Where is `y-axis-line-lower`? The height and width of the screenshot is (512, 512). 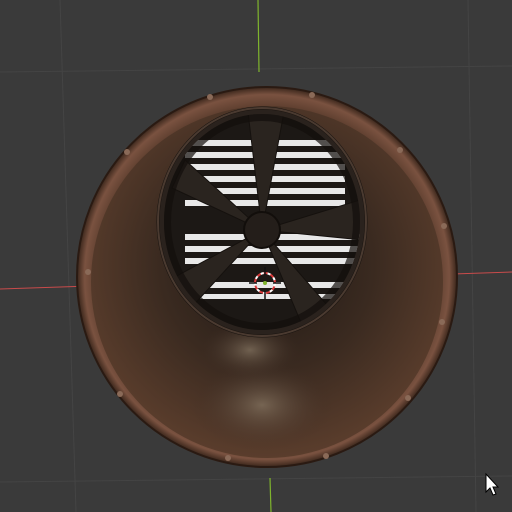
y-axis-line-lower is located at coordinates (270, 494).